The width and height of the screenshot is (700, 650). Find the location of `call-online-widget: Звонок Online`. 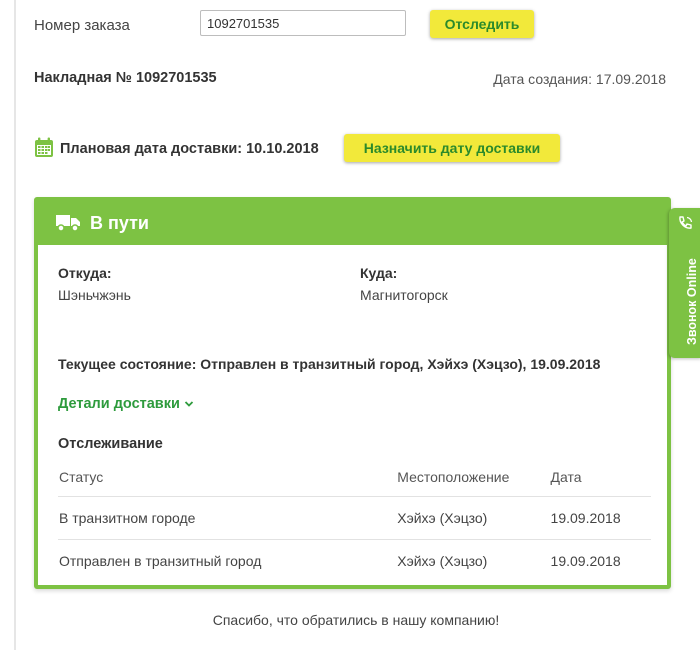

call-online-widget: Звонок Online is located at coordinates (684, 283).